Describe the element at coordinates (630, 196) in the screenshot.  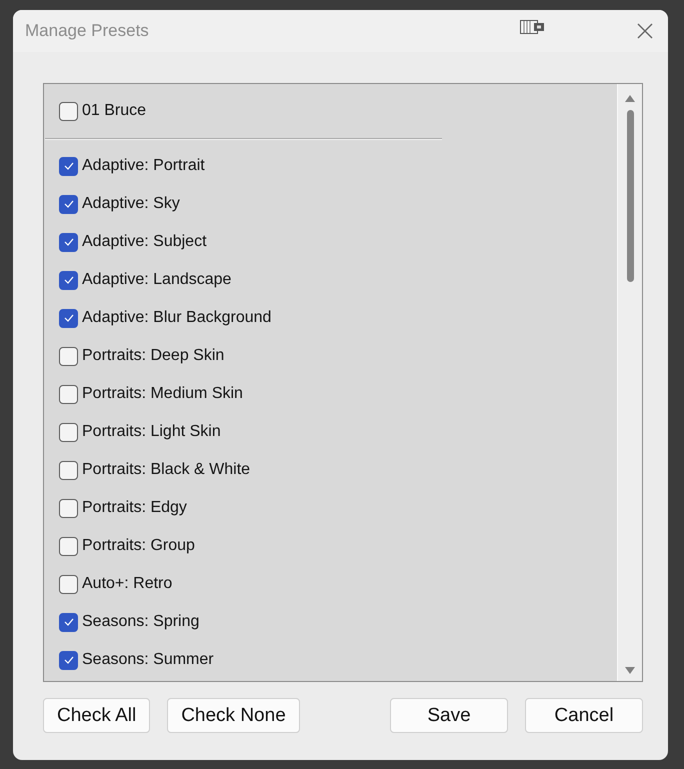
I see `scrollbar-thumb` at that location.